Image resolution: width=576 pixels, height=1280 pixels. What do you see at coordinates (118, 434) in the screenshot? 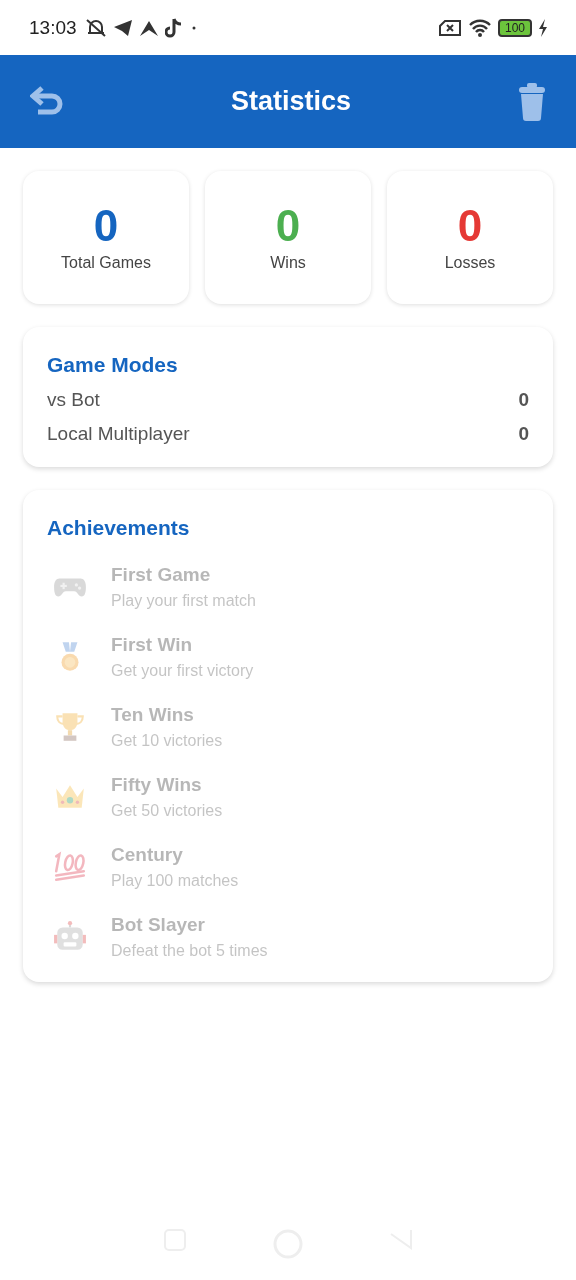
I see `mode-label: Local Multiplayer` at bounding box center [118, 434].